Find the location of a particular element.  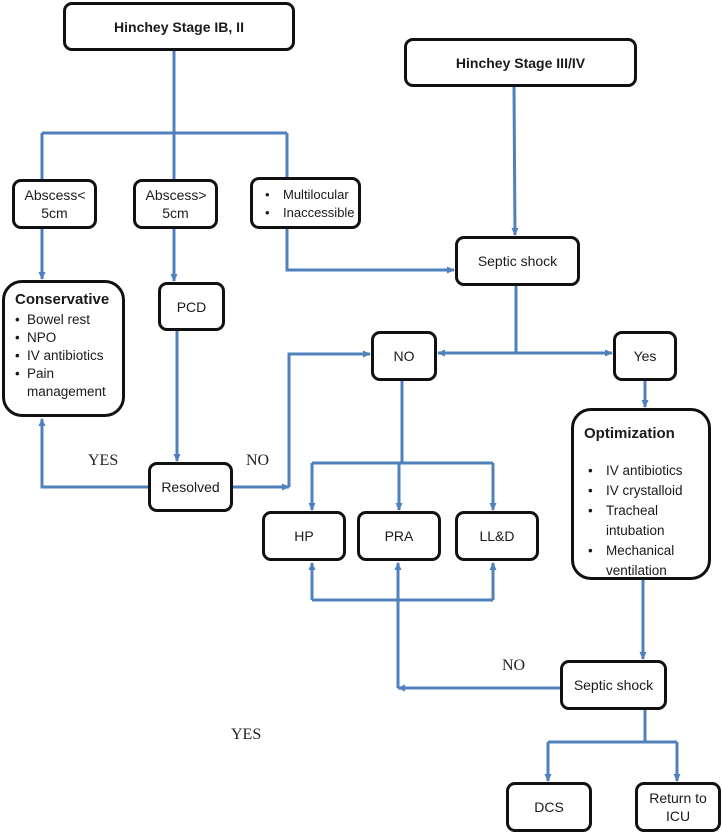

optimization-item: Mechanical ventilation is located at coordinates (642, 561).